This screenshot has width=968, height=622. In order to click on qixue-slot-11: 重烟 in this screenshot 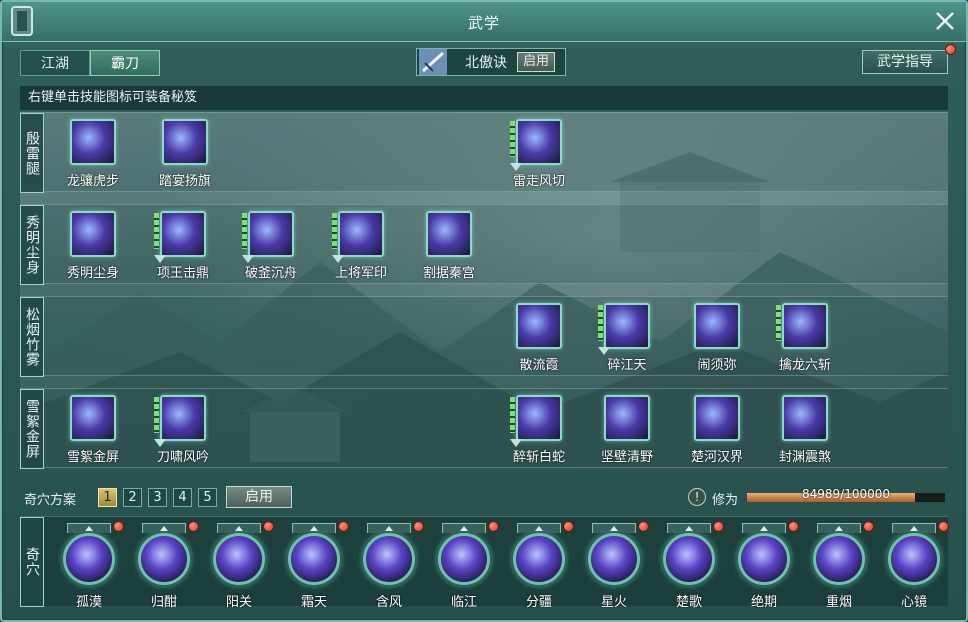, I will do `click(840, 565)`.